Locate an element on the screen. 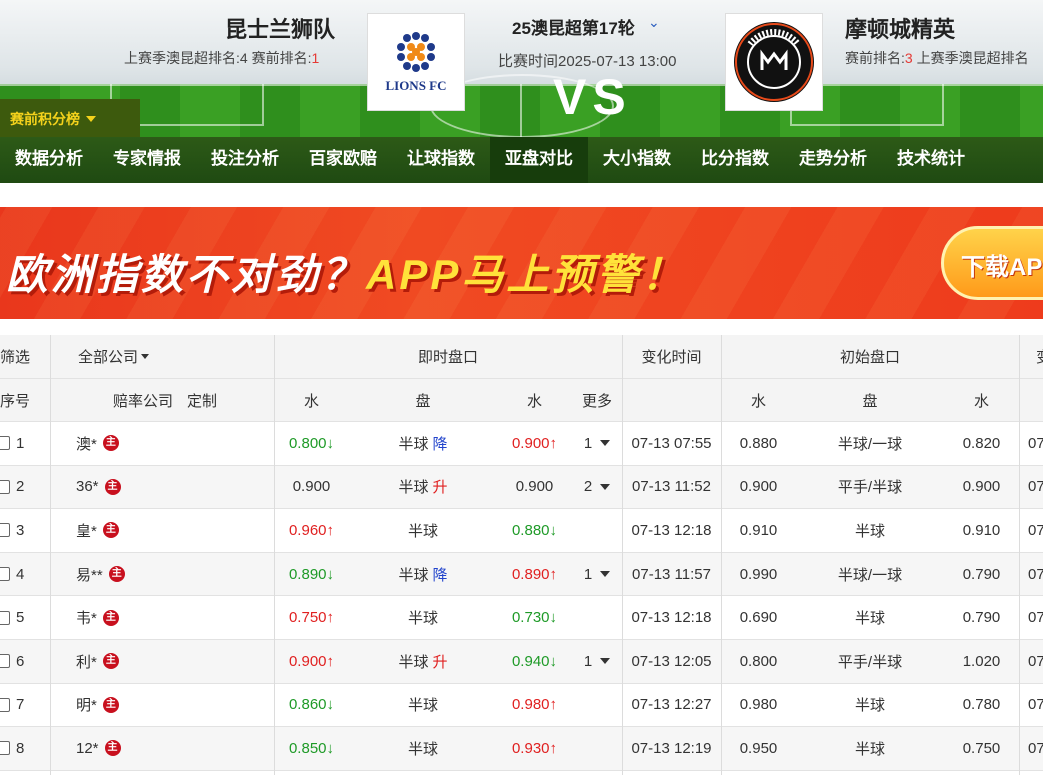 Image resolution: width=1043 pixels, height=775 pixels. away-ranking-label: 赛前排名: is located at coordinates (875, 58).